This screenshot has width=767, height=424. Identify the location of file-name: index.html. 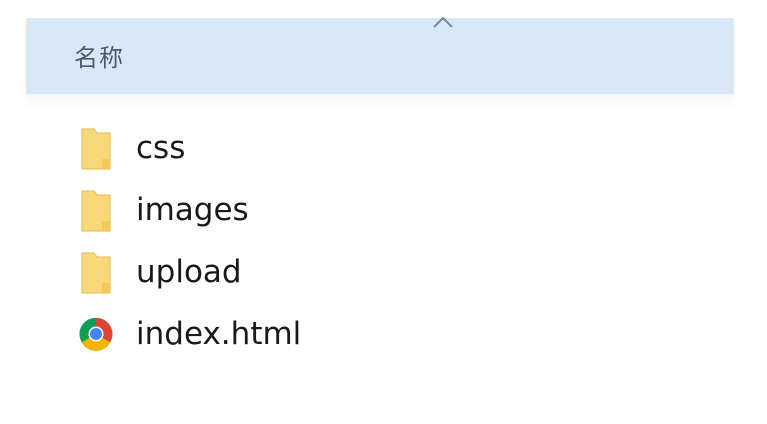
(219, 333).